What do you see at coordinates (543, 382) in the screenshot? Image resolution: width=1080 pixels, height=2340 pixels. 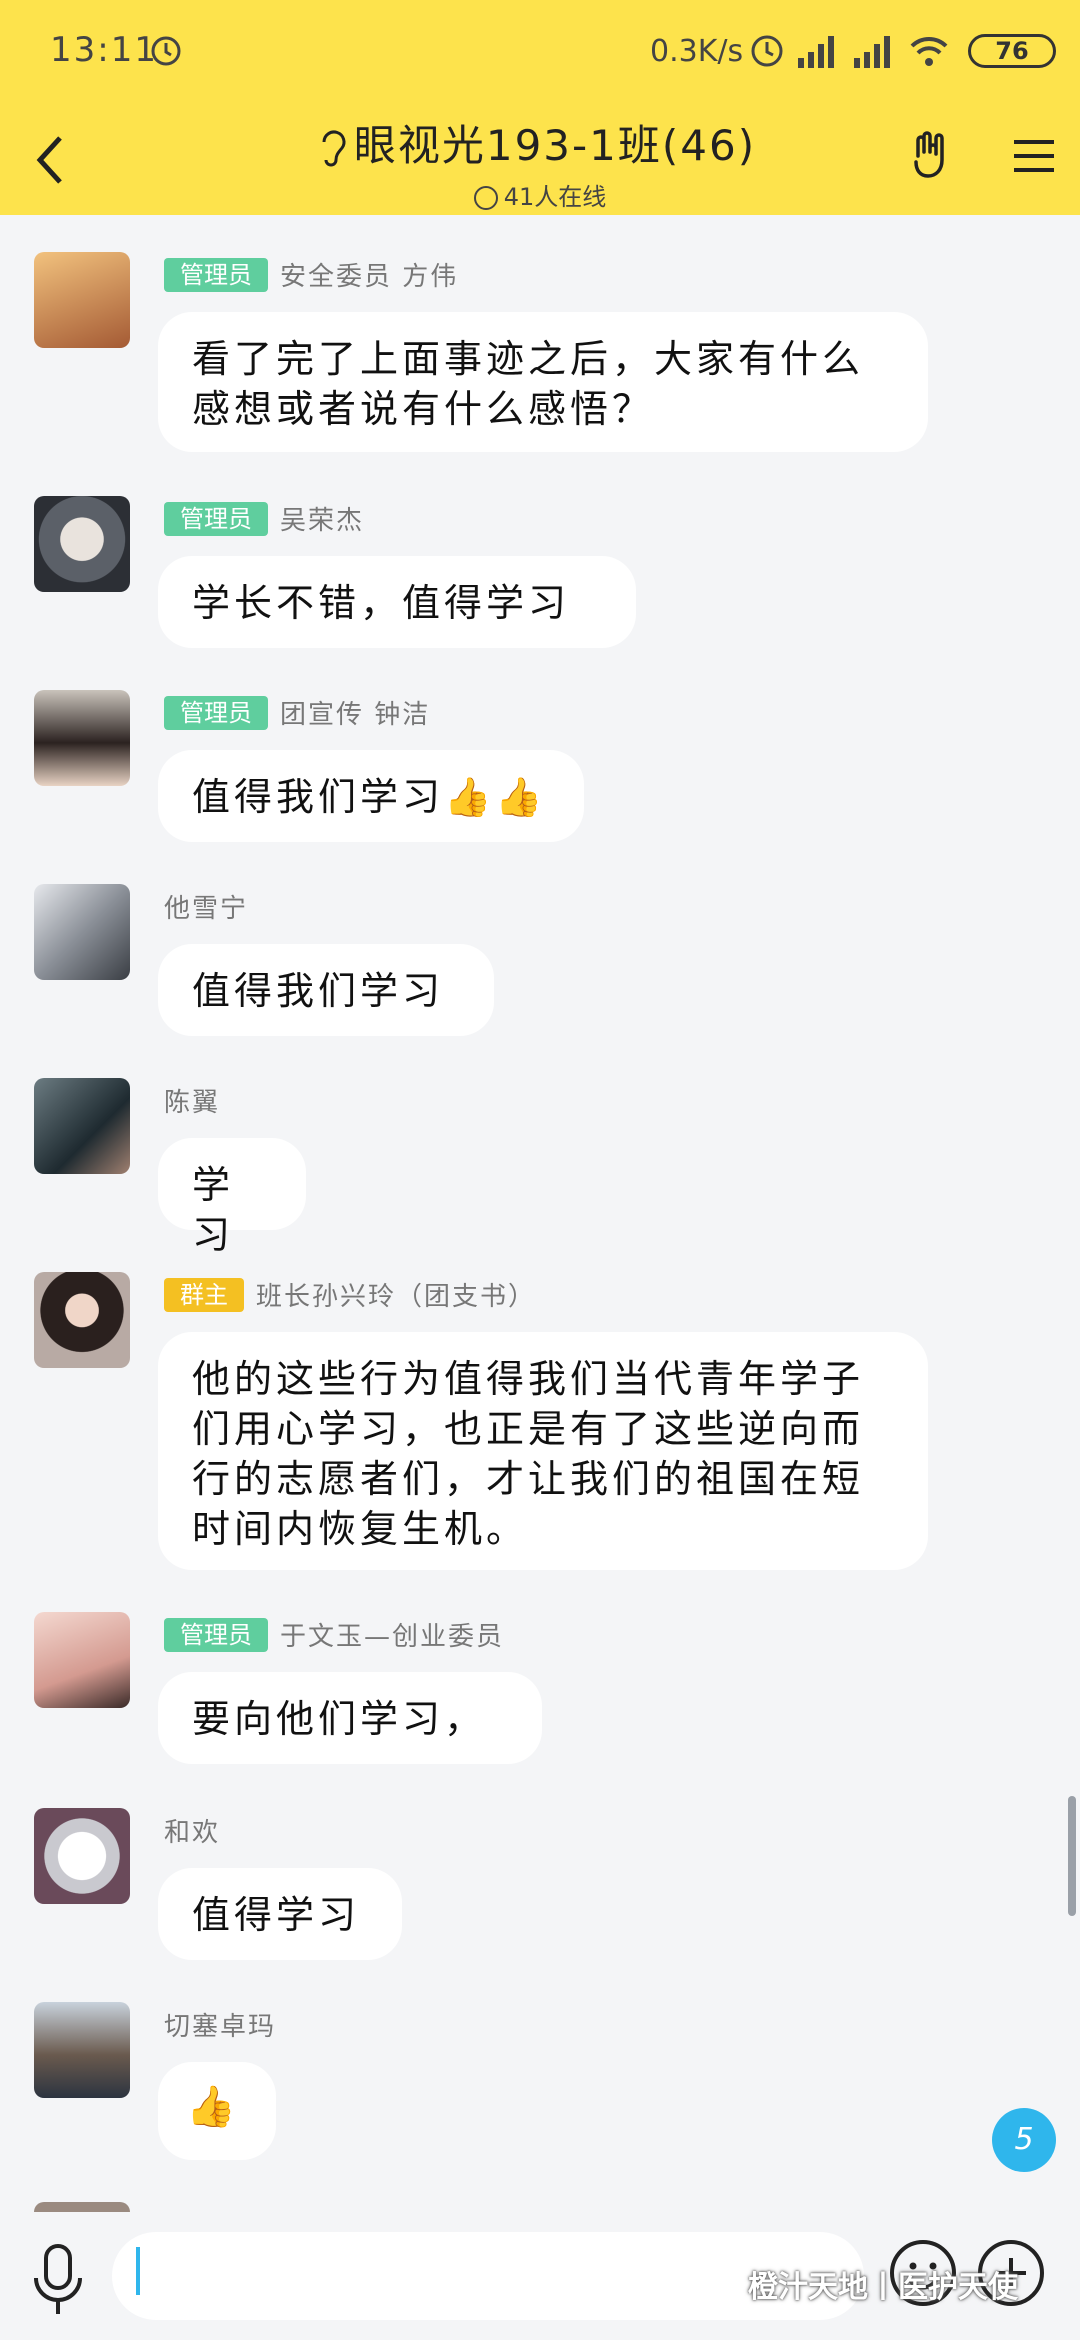 I see `message-bubble: 看了完了上面事迹之后，大家有什么感想或者说有什么感悟？` at bounding box center [543, 382].